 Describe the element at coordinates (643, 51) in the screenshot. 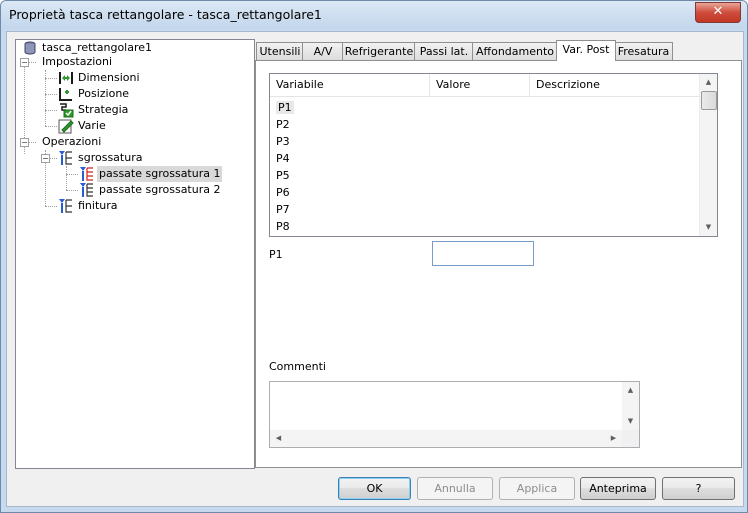

I see `tab-fresatura: Fresatura` at that location.